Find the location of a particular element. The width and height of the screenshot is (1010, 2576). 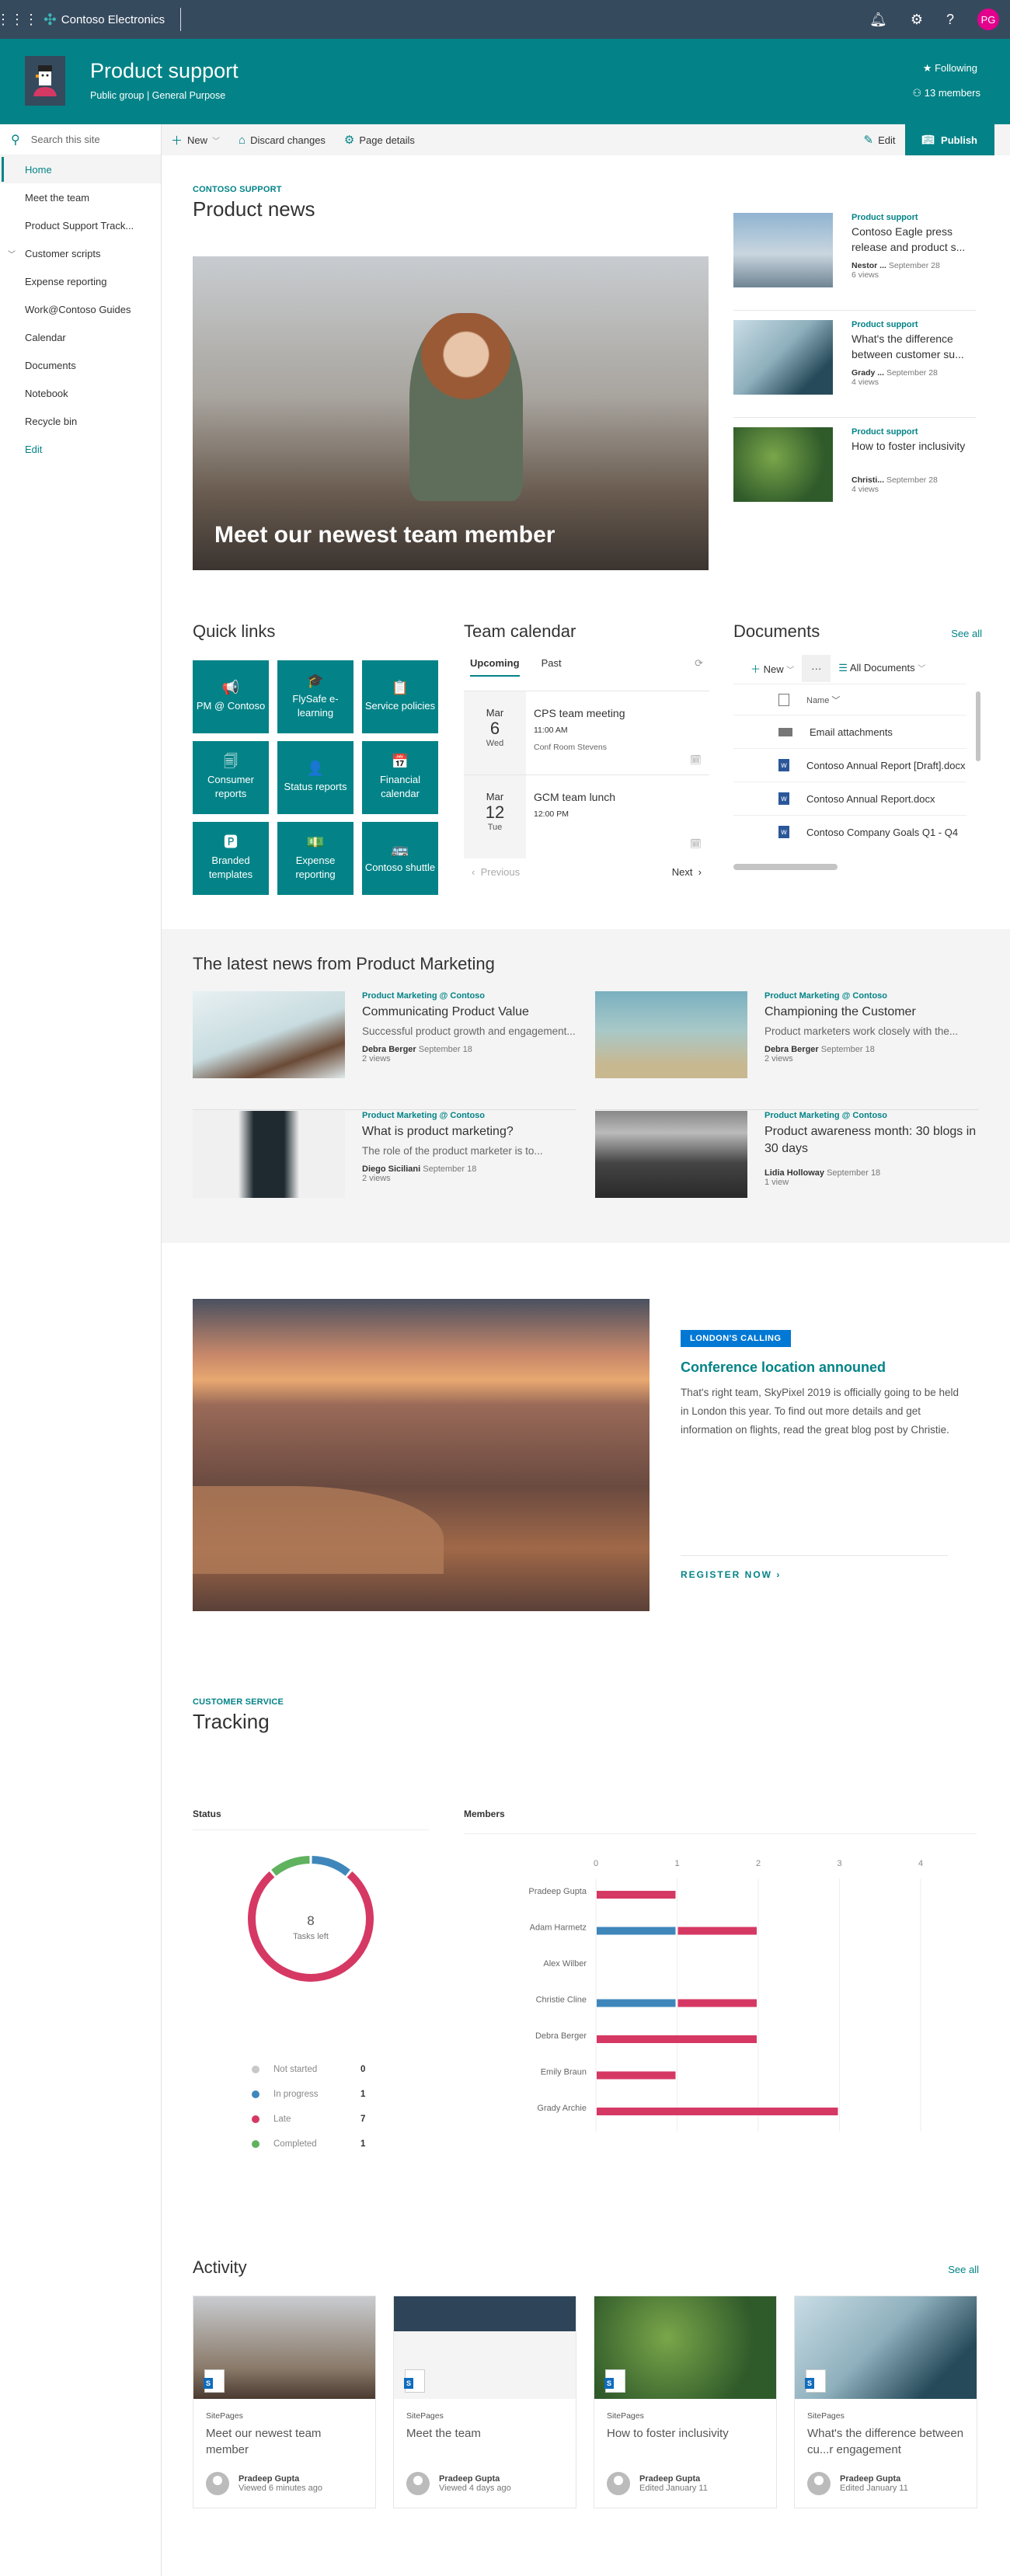

nav-item-notebook: Notebook is located at coordinates (81, 393).